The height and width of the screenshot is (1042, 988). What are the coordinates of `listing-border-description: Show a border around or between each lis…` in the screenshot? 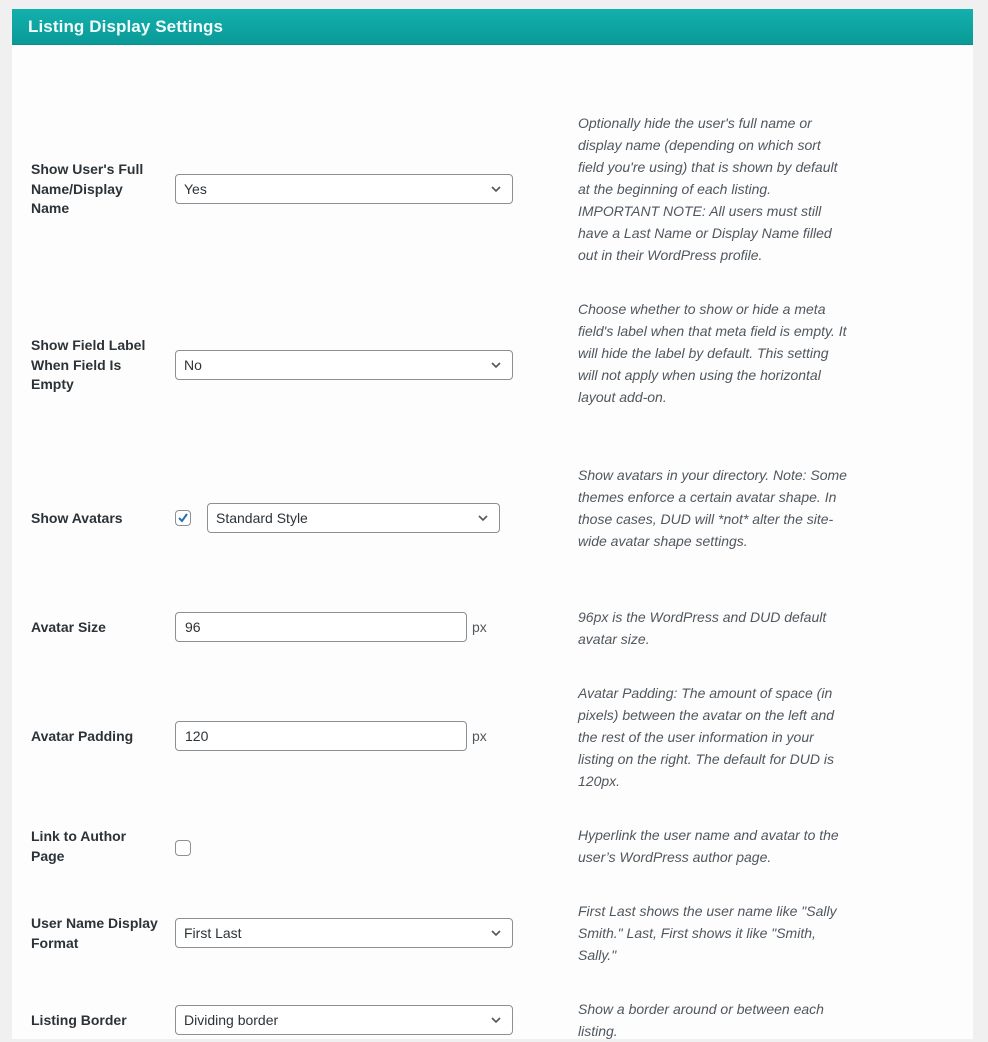 It's located at (701, 1020).